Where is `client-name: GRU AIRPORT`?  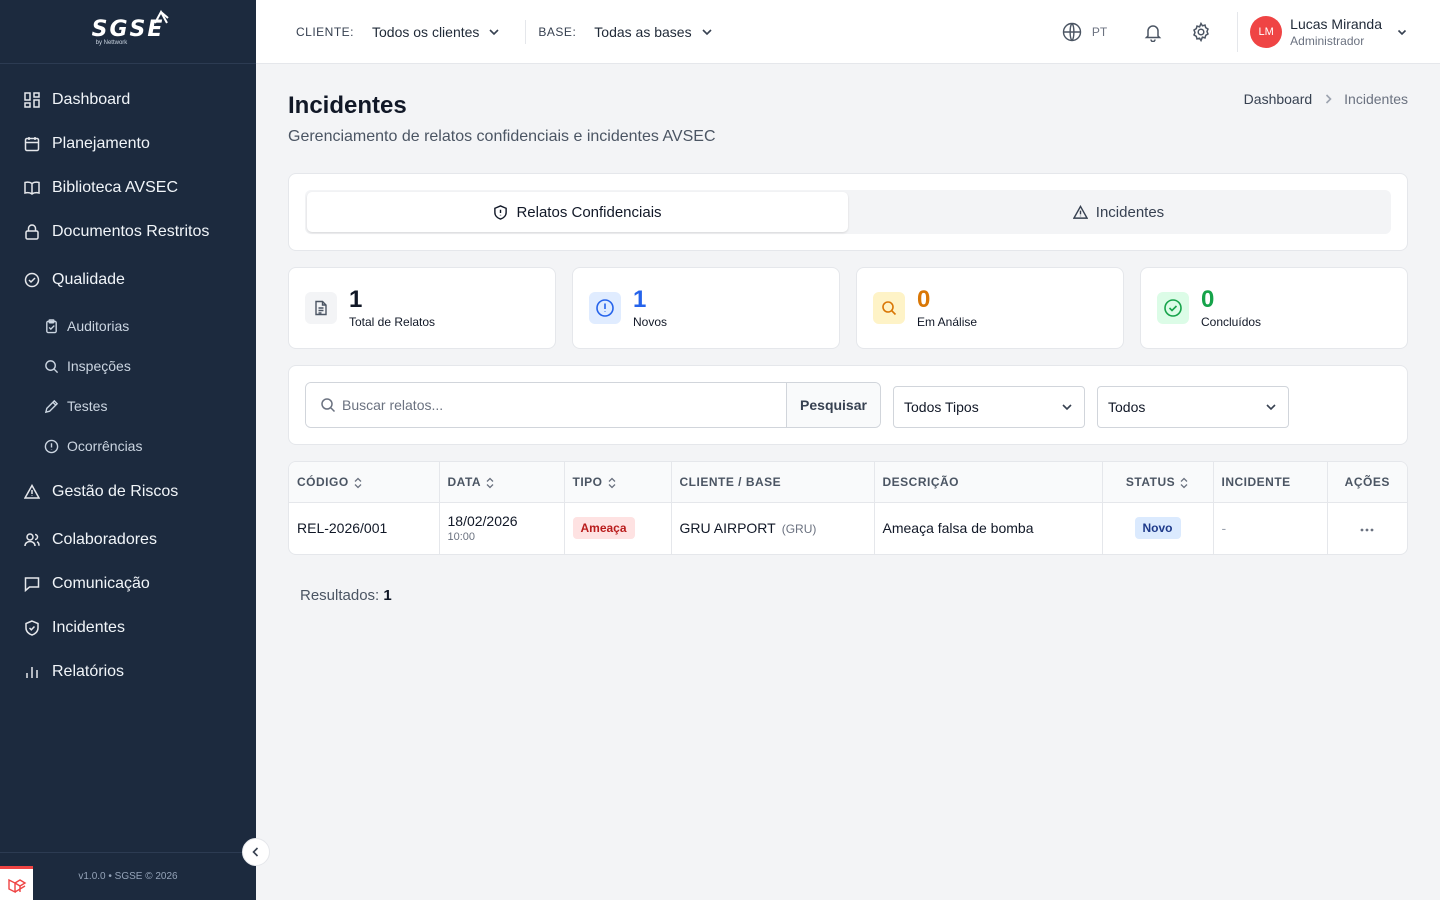
client-name: GRU AIRPORT is located at coordinates (727, 528).